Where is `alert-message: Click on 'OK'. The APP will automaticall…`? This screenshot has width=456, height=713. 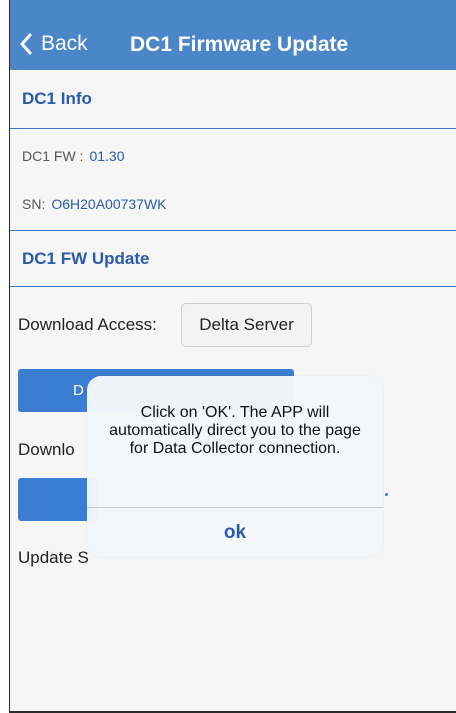
alert-message: Click on 'OK'. The APP will automaticall… is located at coordinates (235, 430).